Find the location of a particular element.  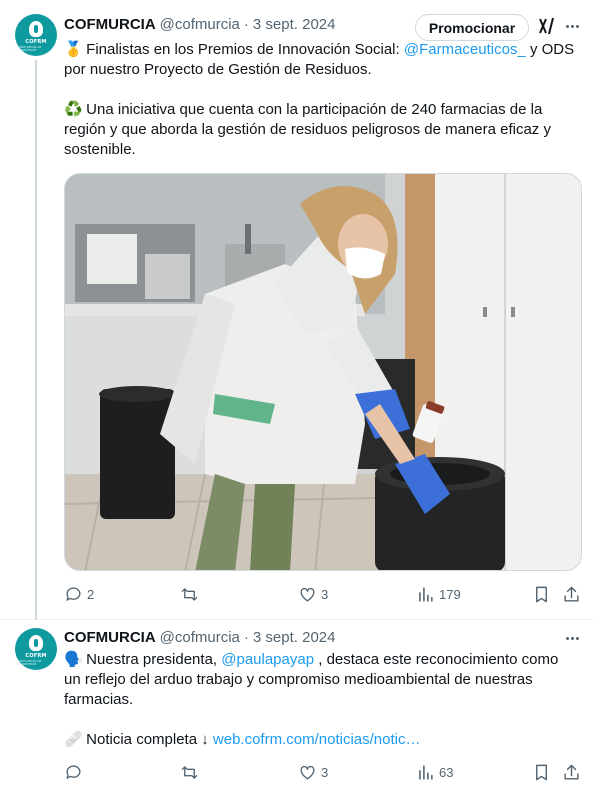

mention-link: @paulapayap is located at coordinates (267, 659).